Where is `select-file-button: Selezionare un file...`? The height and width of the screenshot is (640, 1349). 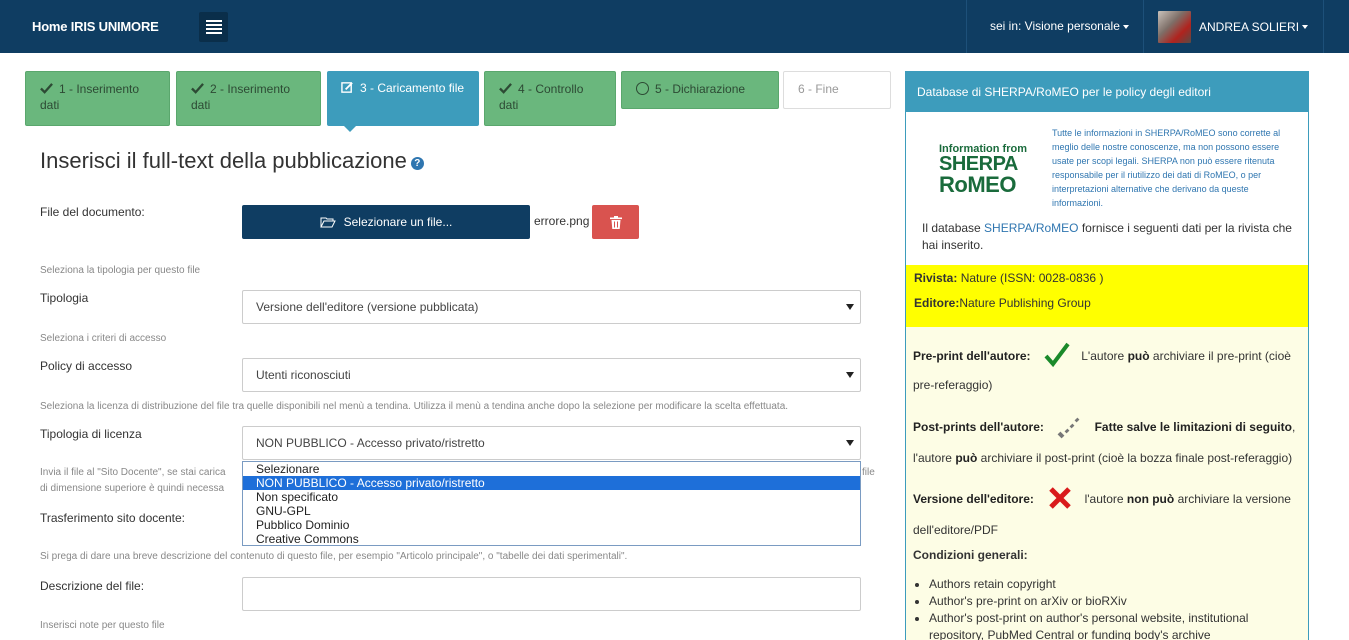
select-file-button: Selezionare un file... is located at coordinates (386, 222).